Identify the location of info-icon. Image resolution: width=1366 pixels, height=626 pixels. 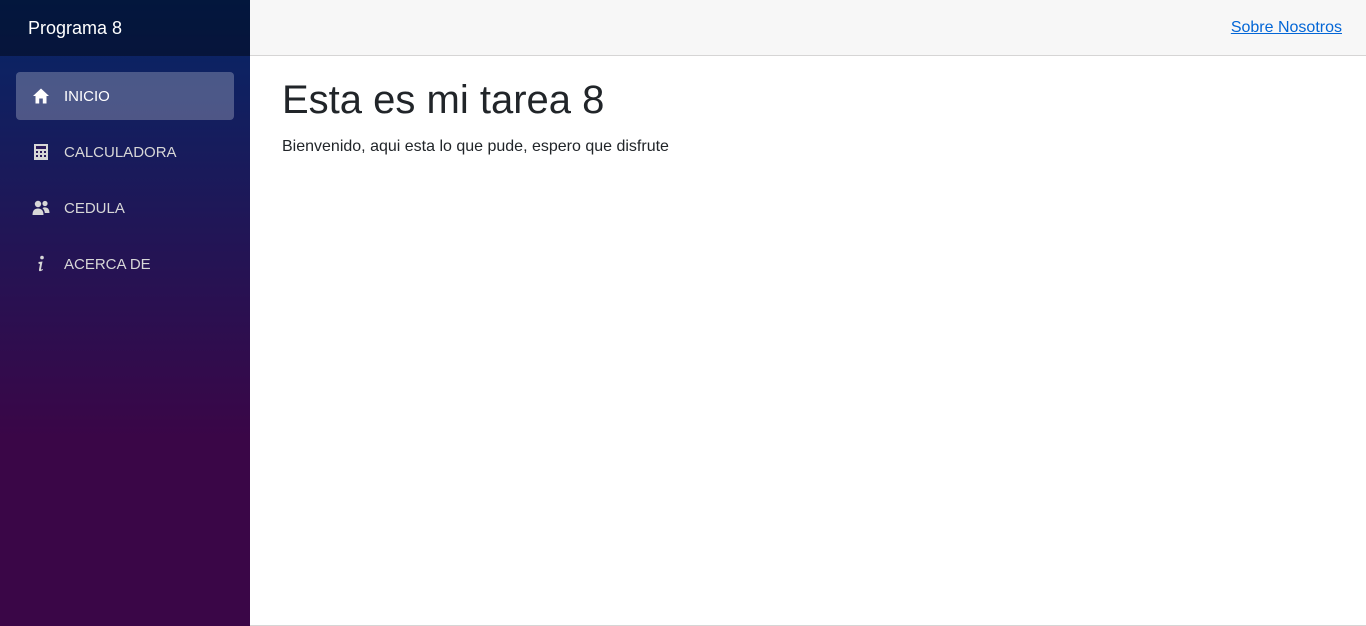
(41, 264).